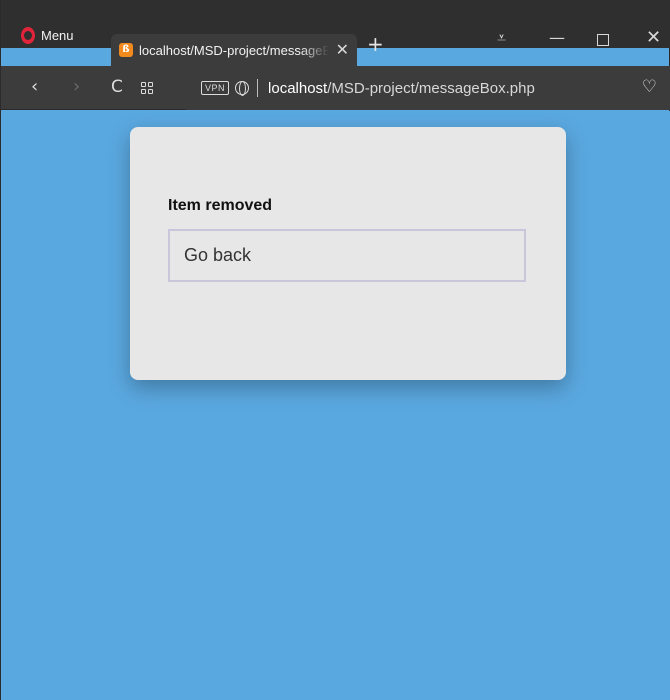  What do you see at coordinates (603, 40) in the screenshot?
I see `maximize-icon` at bounding box center [603, 40].